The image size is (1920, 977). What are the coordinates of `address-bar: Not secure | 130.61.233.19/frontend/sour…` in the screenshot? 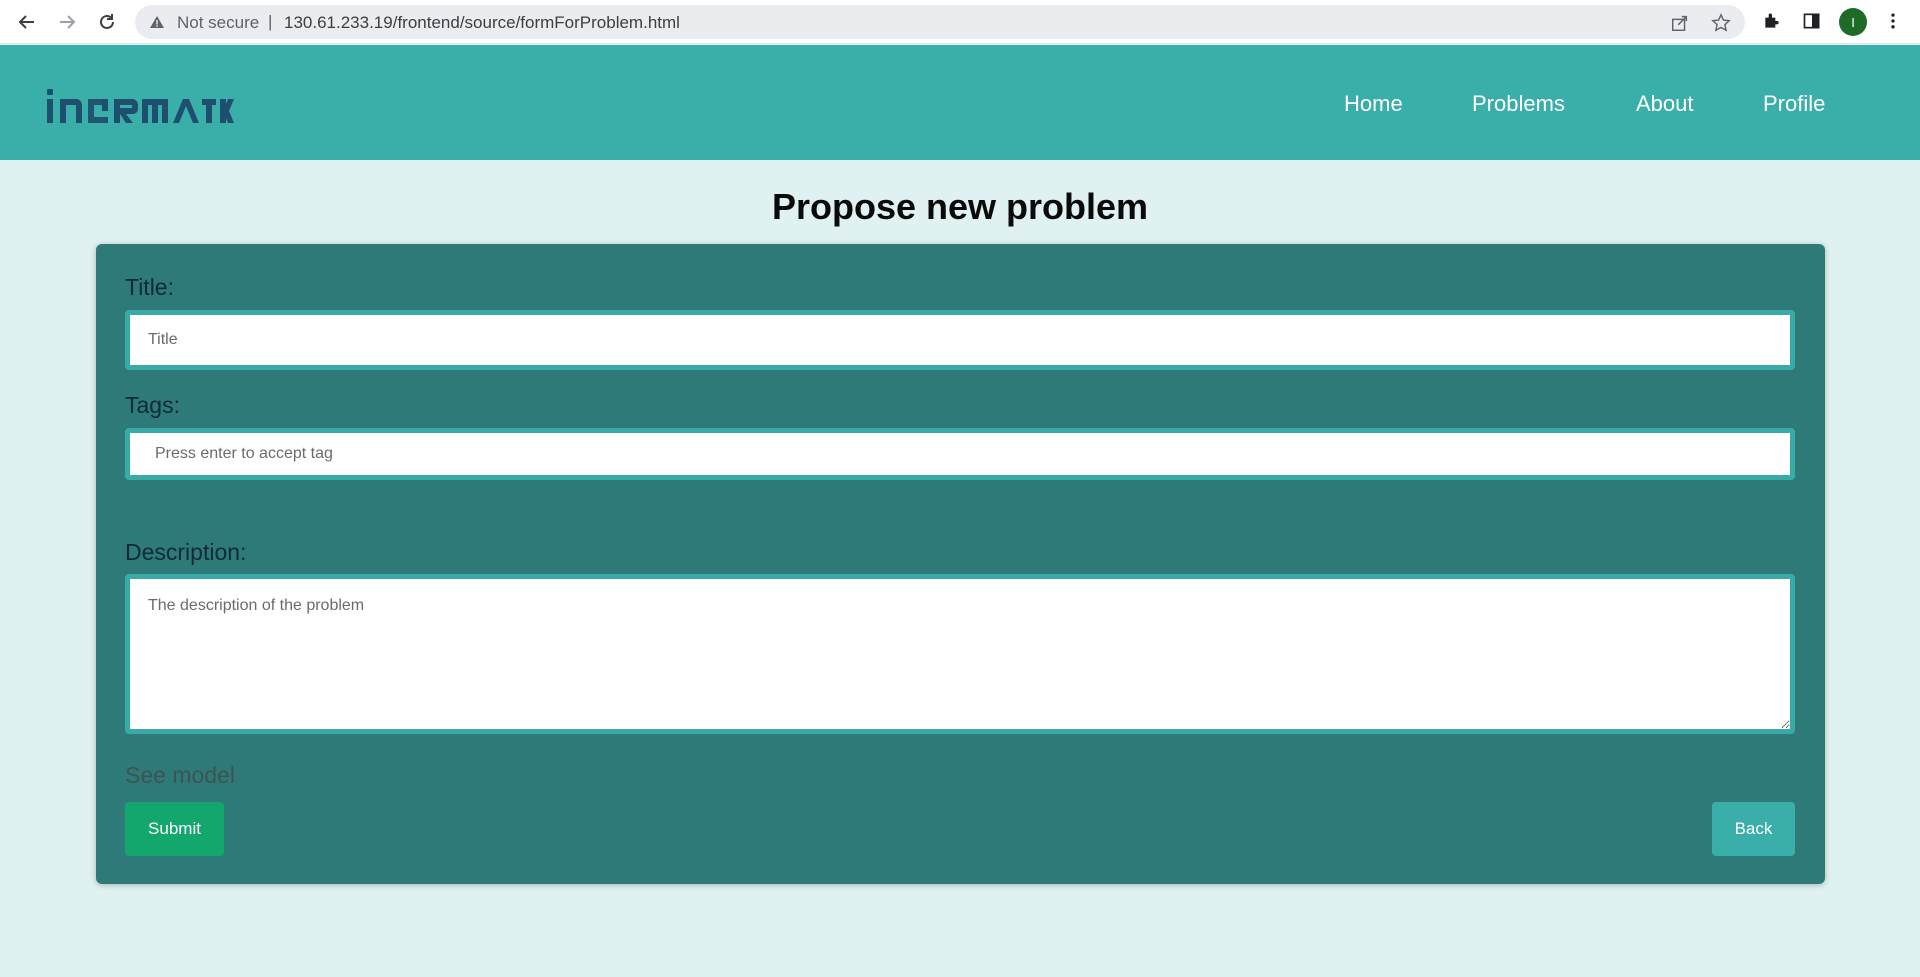 It's located at (940, 22).